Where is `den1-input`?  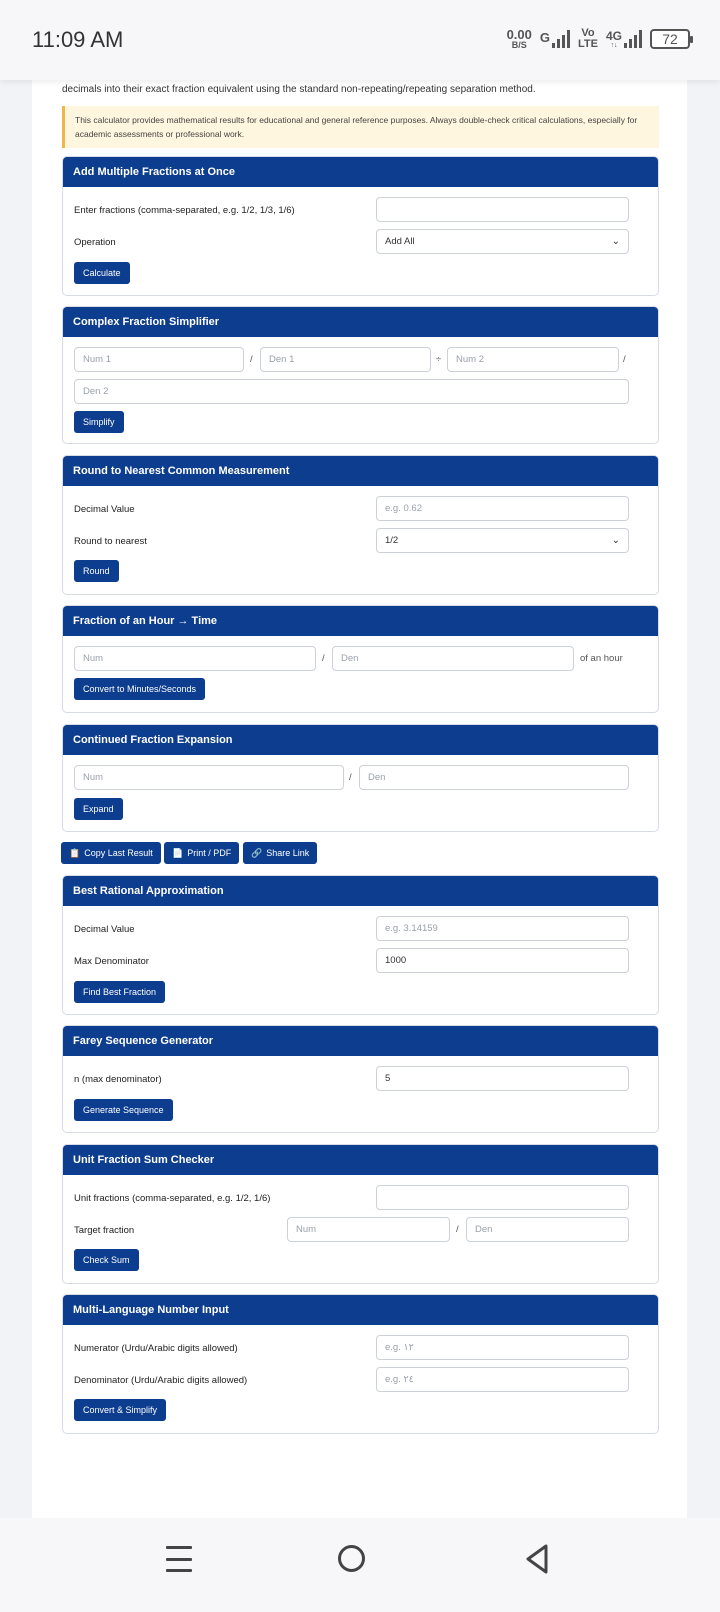
den1-input is located at coordinates (345, 359).